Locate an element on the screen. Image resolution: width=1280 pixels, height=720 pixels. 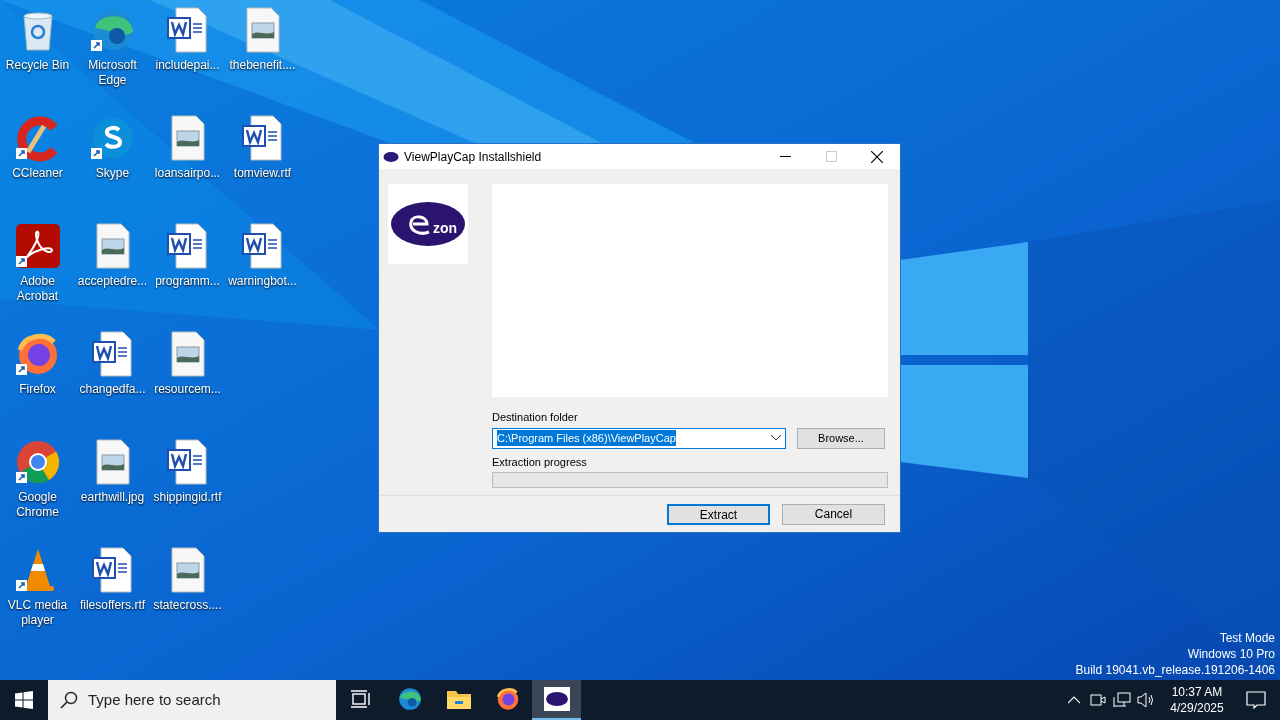
chevron-down-icon is located at coordinates (776, 438).